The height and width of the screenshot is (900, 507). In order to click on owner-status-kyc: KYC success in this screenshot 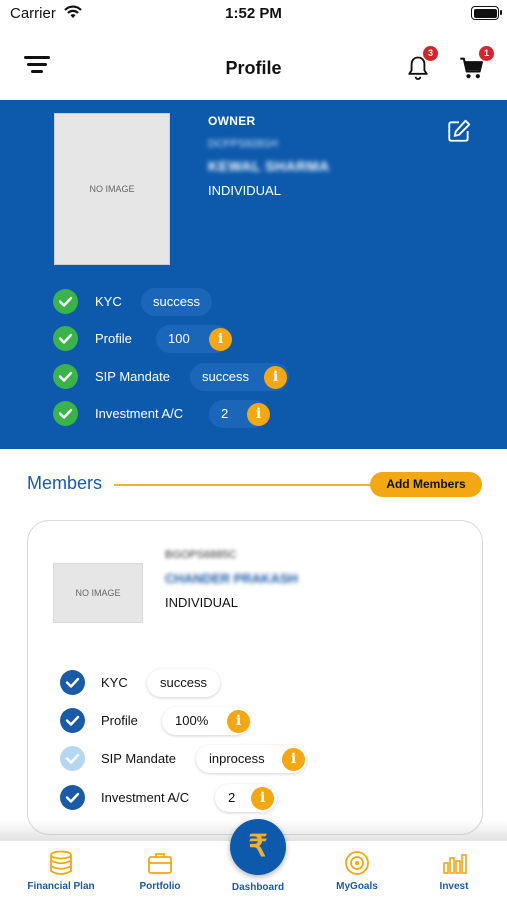, I will do `click(153, 302)`.